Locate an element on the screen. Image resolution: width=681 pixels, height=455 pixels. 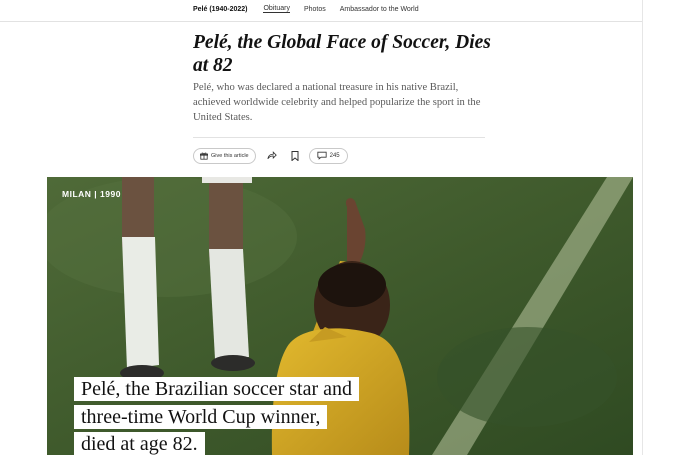
share-bar: Give this article 245 is located at coordinates (270, 155).